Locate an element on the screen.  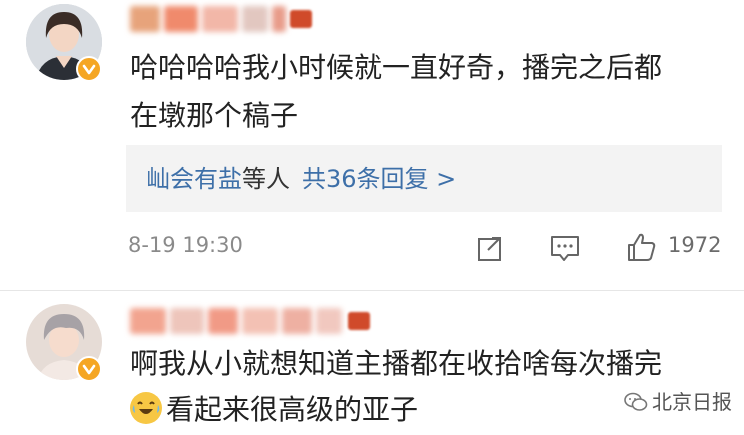
comment-text-line: 啊我从小就想知道主播都在收拾啥每次播完 is located at coordinates (396, 363).